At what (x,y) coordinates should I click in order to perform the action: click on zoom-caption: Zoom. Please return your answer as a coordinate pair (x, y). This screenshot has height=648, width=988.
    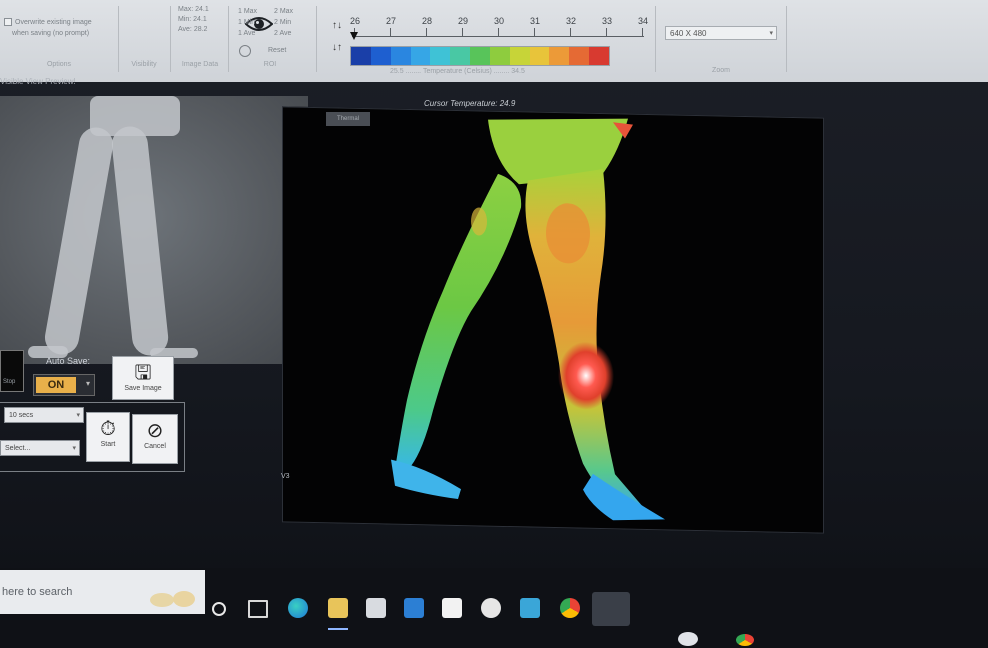
    Looking at the image, I should click on (721, 70).